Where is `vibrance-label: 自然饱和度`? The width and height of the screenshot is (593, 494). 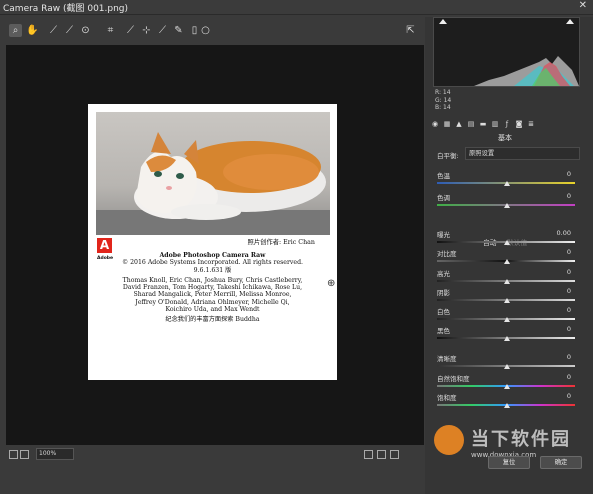
vibrance-label: 自然饱和度 is located at coordinates (453, 379).